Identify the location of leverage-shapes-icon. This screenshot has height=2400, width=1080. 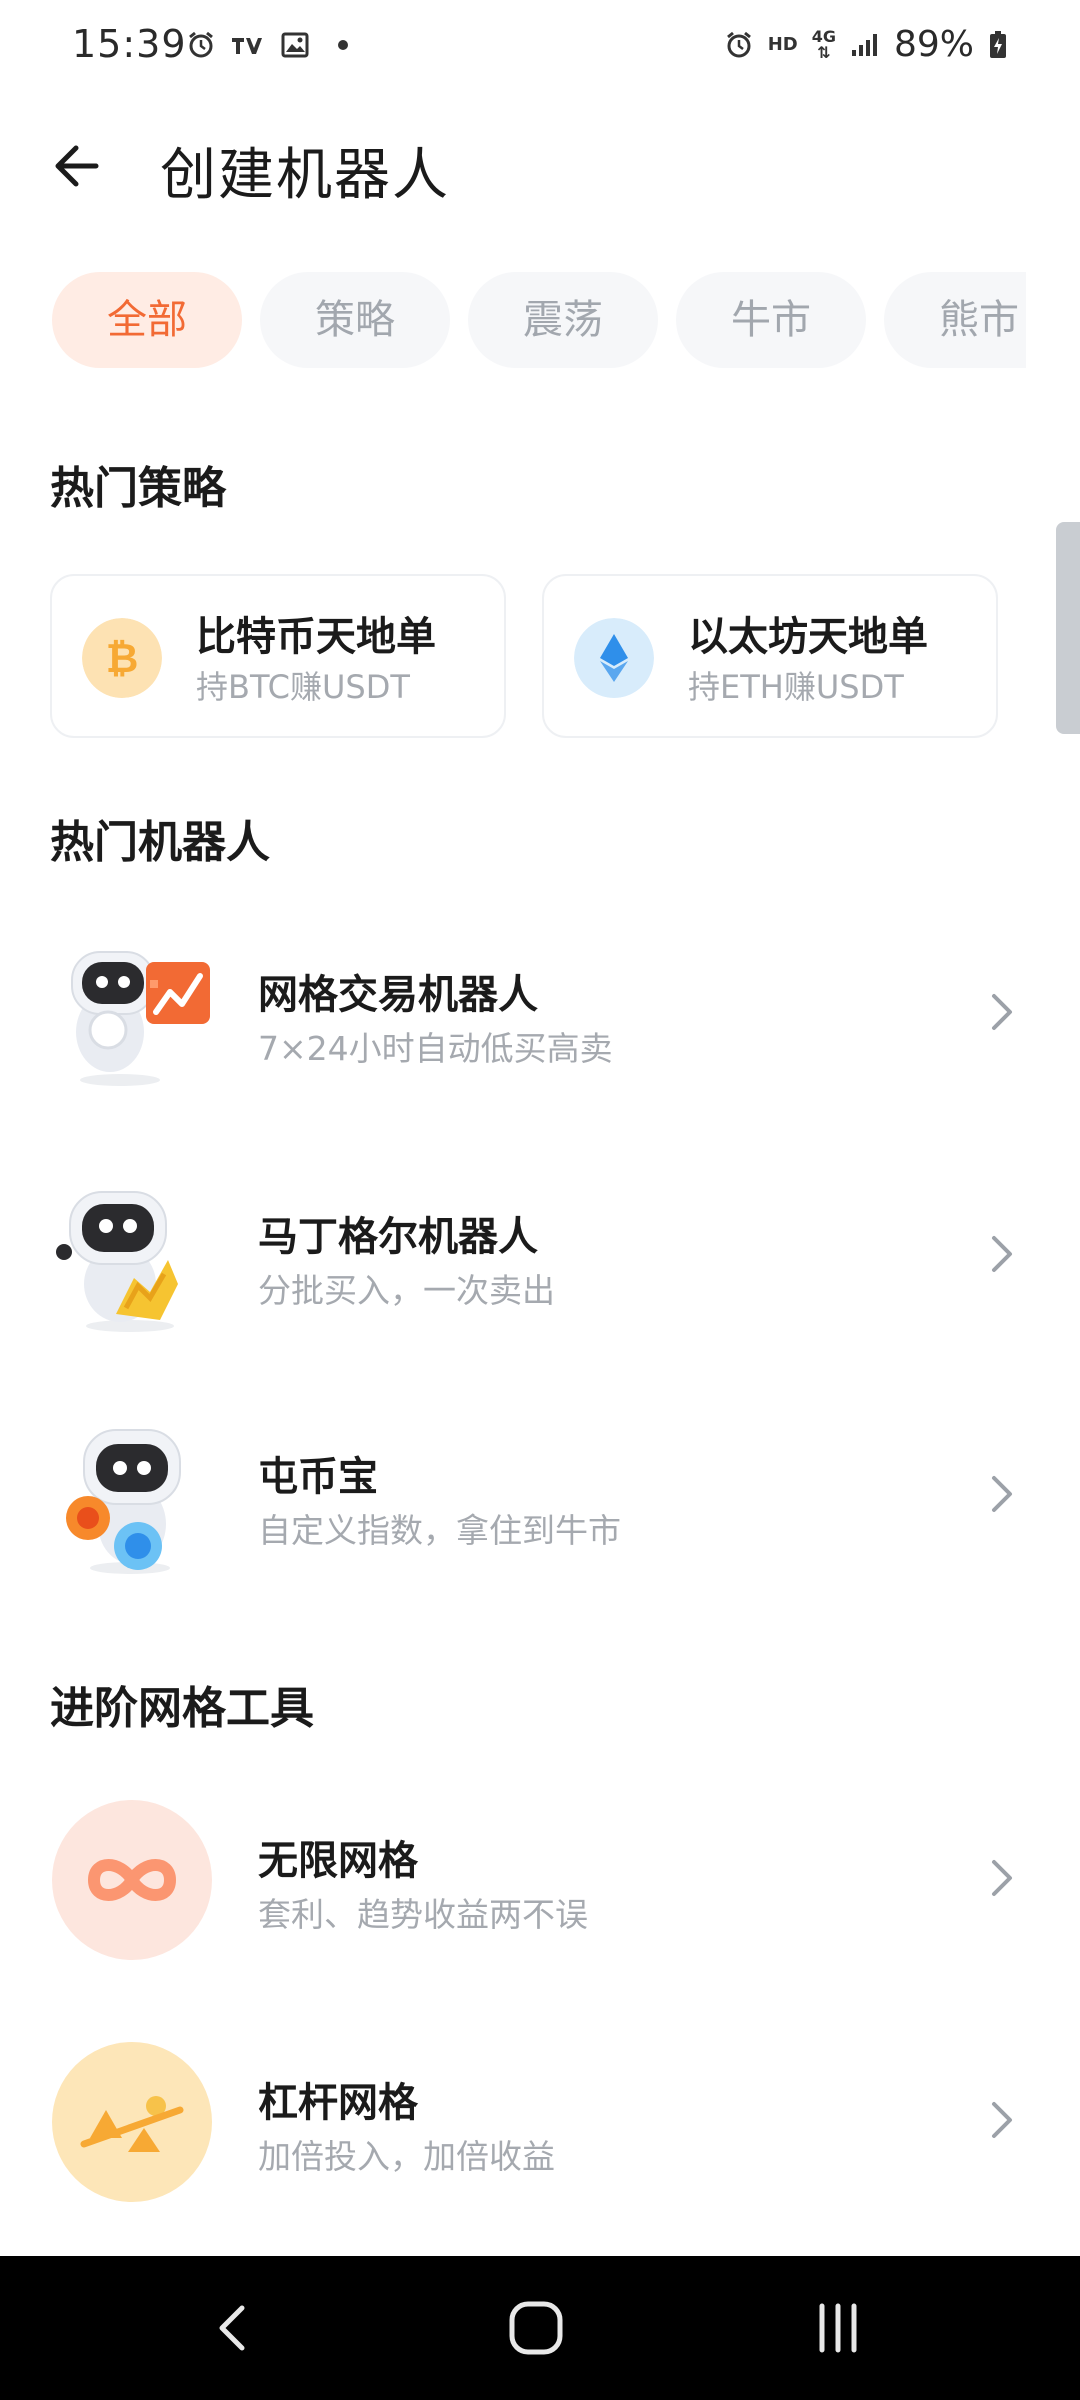
(132, 2122).